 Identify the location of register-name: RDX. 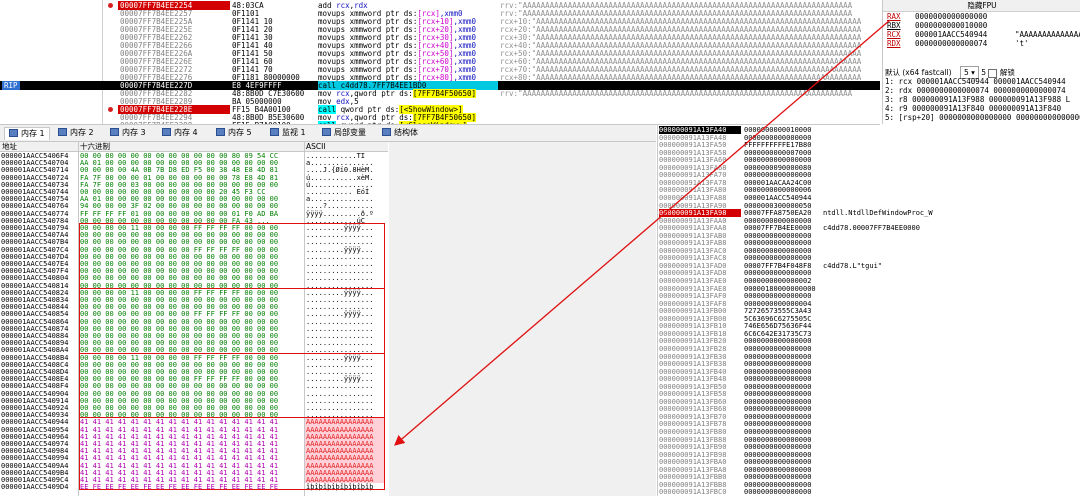
(894, 43).